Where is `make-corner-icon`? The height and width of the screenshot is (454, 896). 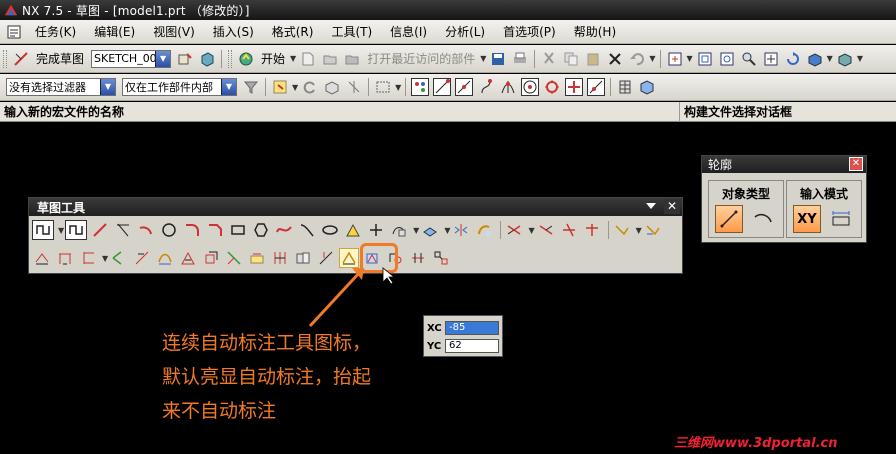 make-corner-icon is located at coordinates (569, 230).